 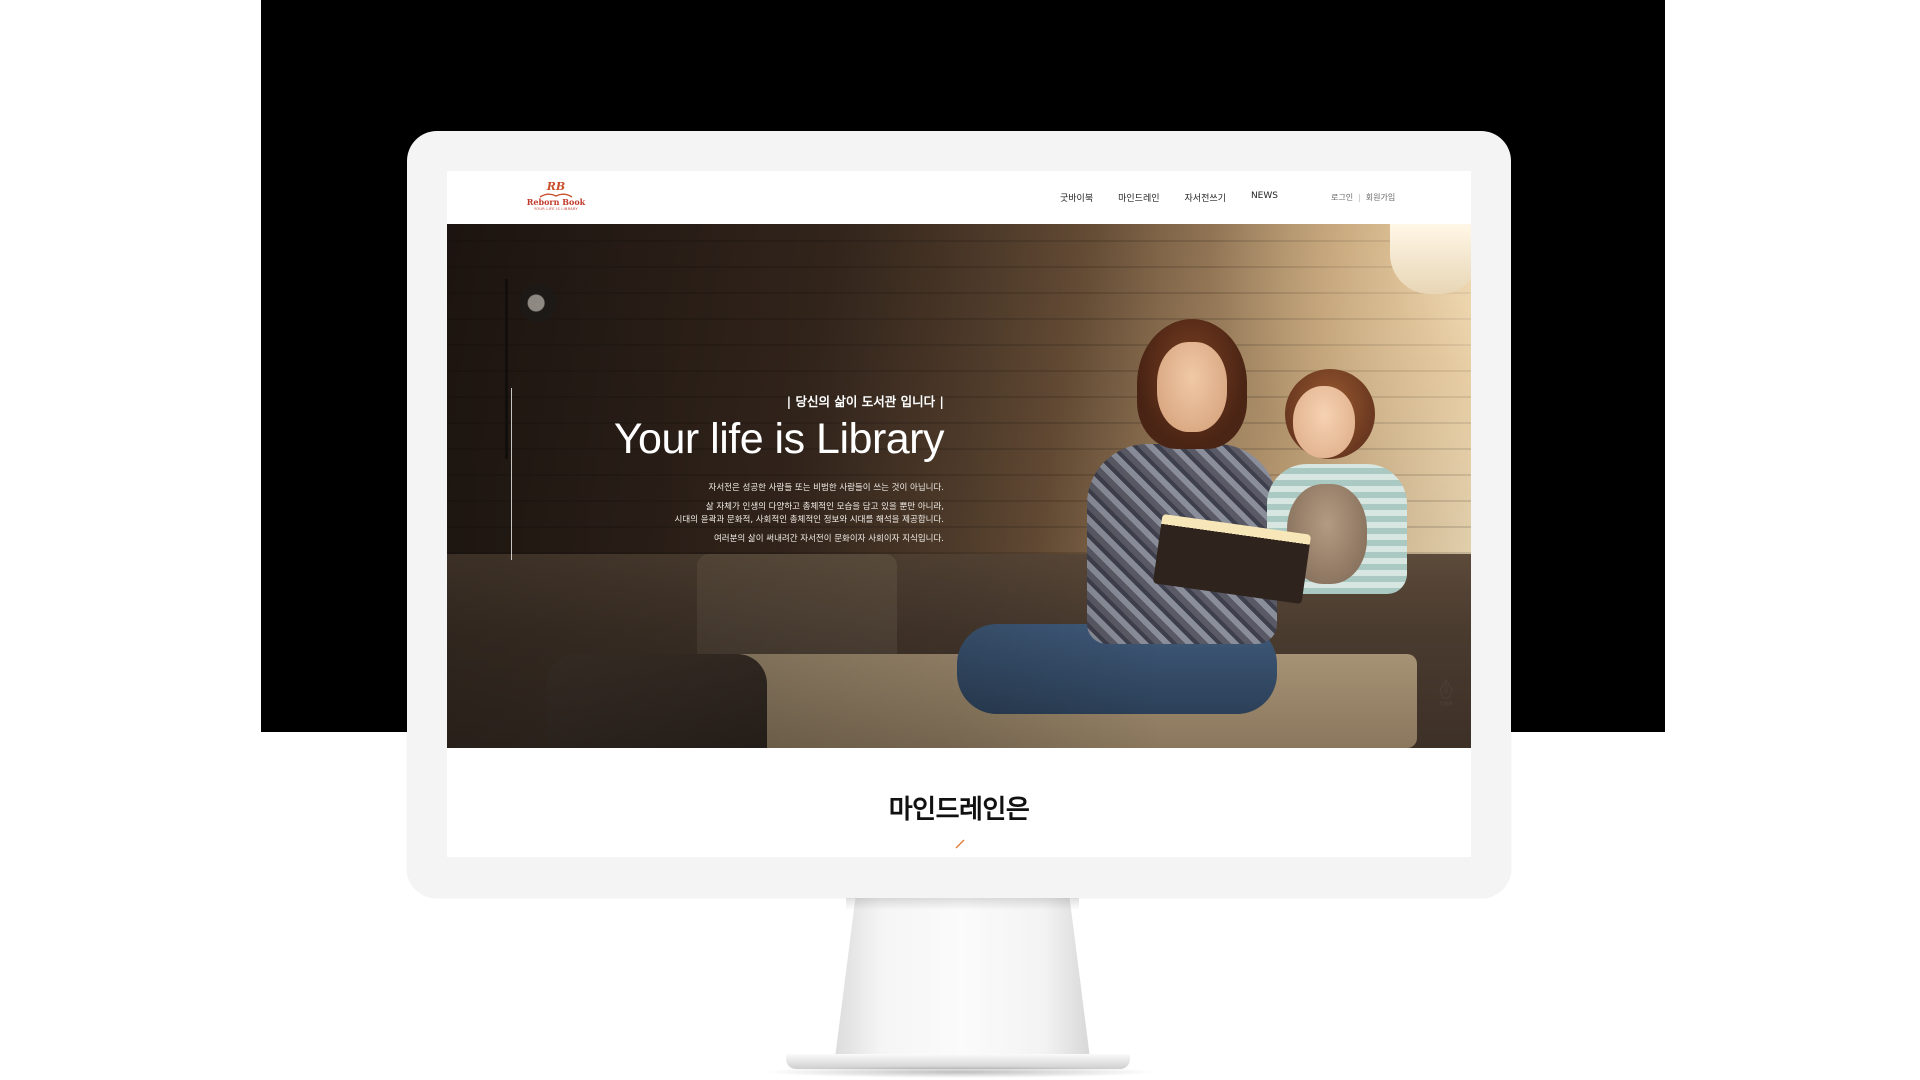 What do you see at coordinates (556, 186) in the screenshot?
I see `logo-monogram: RB` at bounding box center [556, 186].